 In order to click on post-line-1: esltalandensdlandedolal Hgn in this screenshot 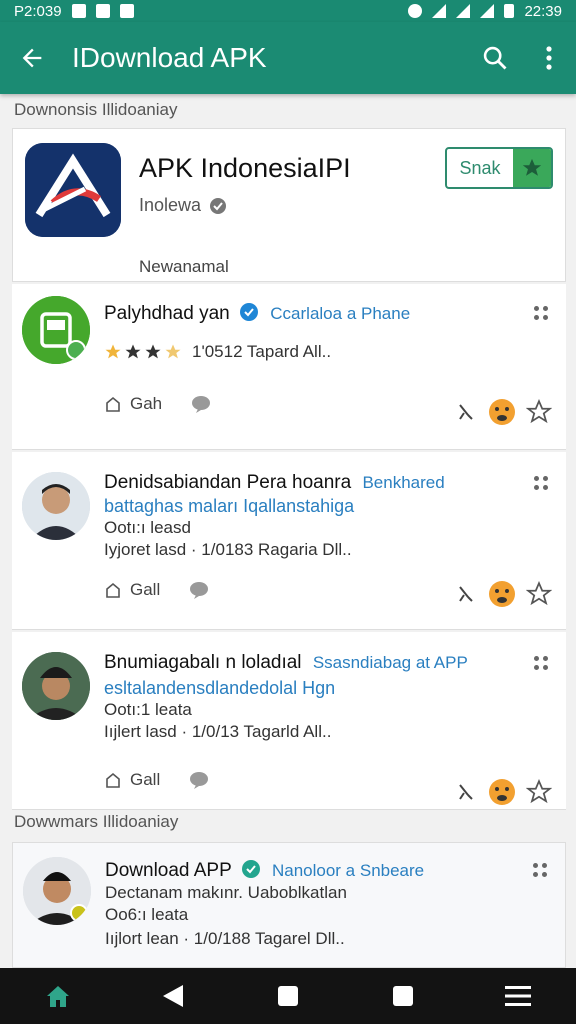, I will do `click(220, 688)`.